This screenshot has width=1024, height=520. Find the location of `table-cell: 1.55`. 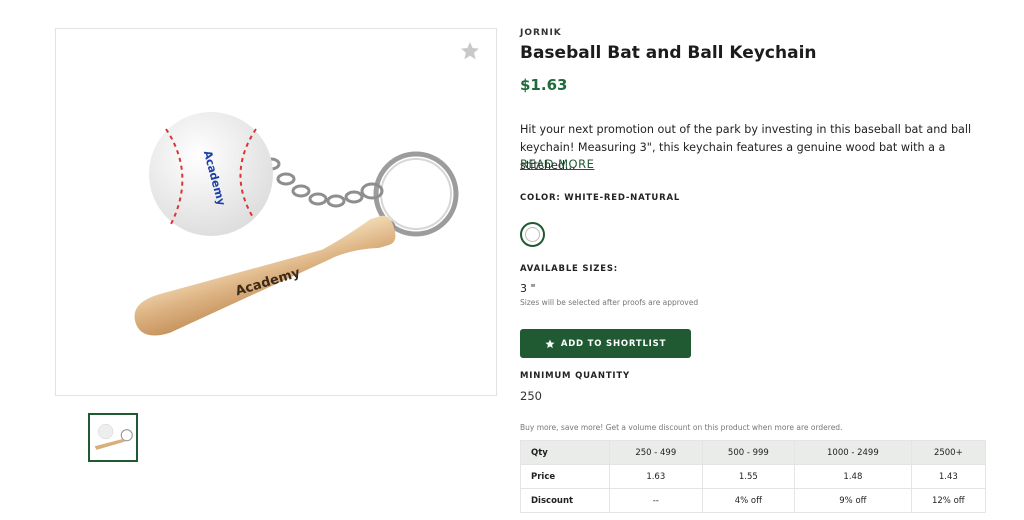

table-cell: 1.55 is located at coordinates (748, 476).